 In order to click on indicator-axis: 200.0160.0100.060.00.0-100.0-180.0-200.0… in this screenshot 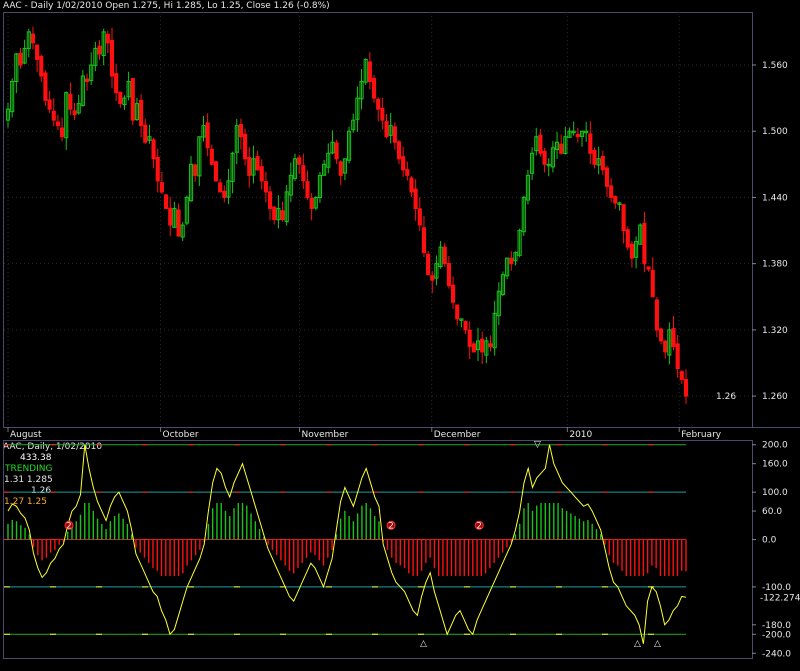, I will do `click(776, 550)`.